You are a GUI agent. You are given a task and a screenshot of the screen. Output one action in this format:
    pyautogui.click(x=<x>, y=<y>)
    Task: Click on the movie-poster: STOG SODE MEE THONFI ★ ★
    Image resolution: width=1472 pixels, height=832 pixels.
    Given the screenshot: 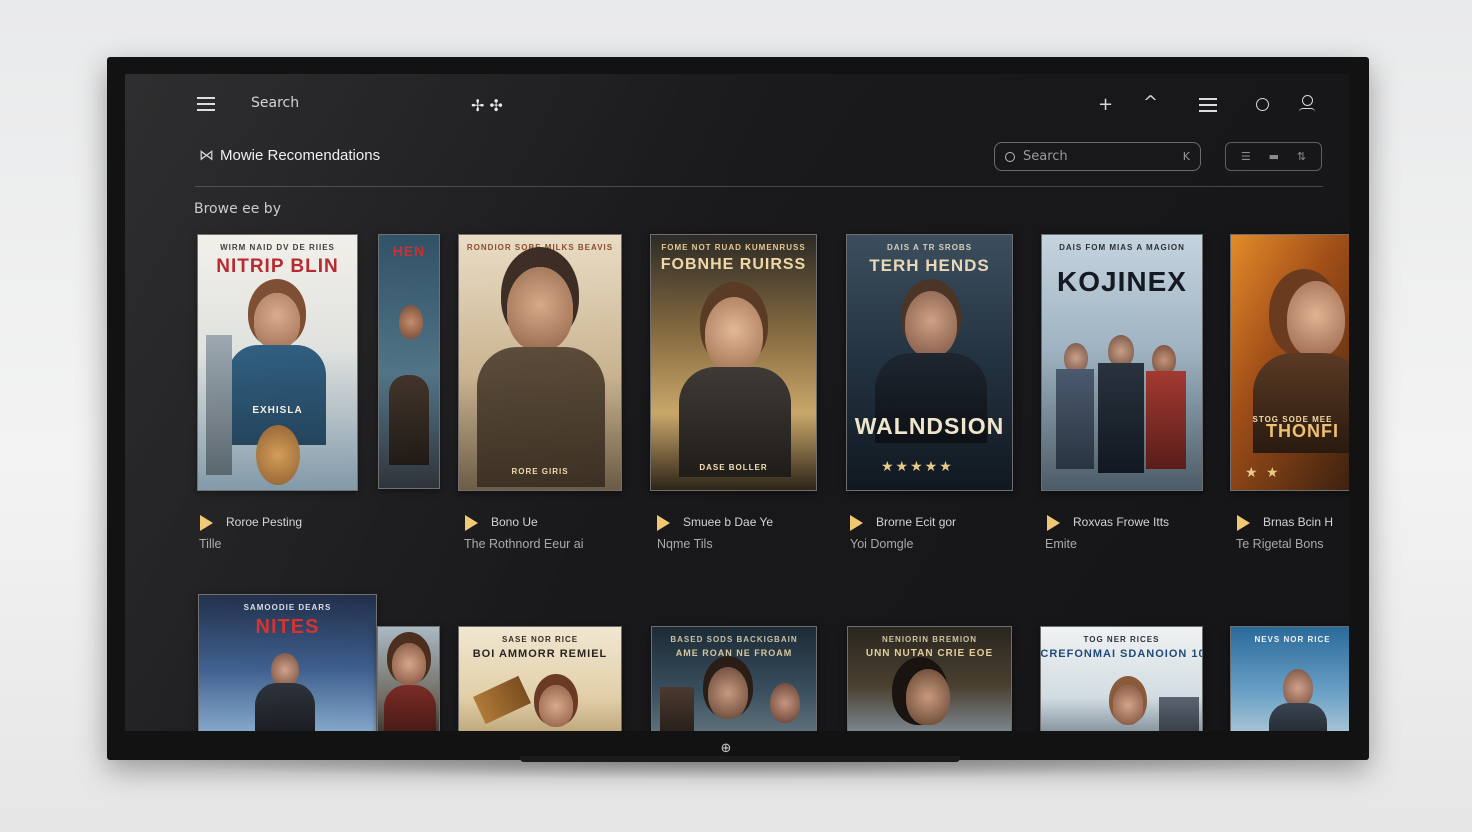 What is the action you would take?
    pyautogui.click(x=1289, y=362)
    